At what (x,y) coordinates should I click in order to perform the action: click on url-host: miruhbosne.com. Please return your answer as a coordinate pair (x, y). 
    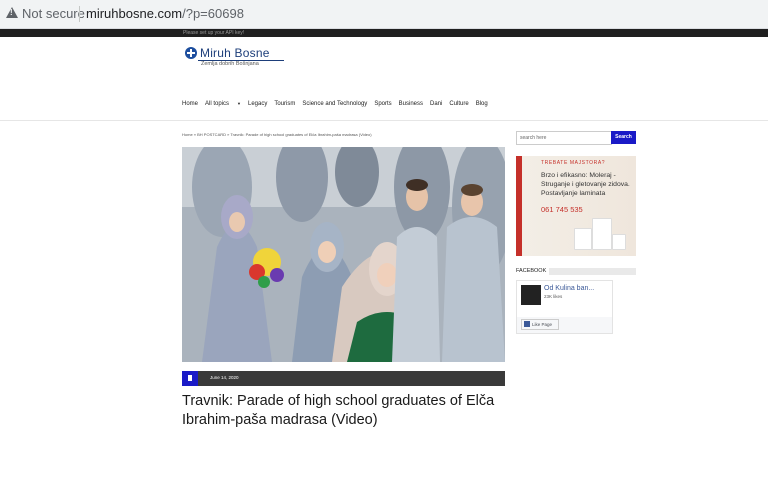
    Looking at the image, I should click on (134, 13).